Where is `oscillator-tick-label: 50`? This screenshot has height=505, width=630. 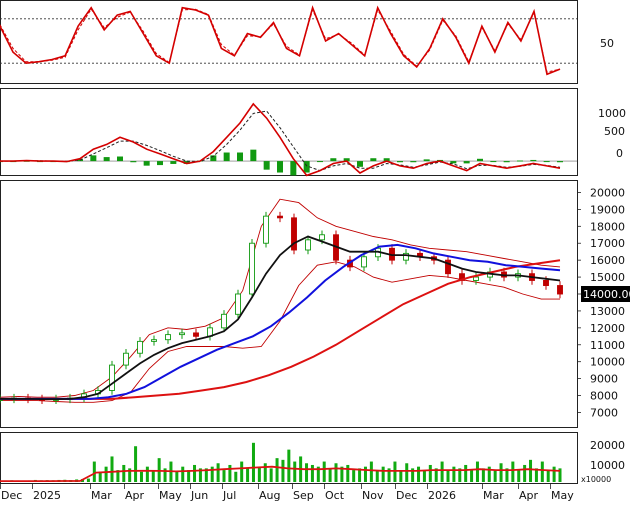 oscillator-tick-label: 50 is located at coordinates (607, 43).